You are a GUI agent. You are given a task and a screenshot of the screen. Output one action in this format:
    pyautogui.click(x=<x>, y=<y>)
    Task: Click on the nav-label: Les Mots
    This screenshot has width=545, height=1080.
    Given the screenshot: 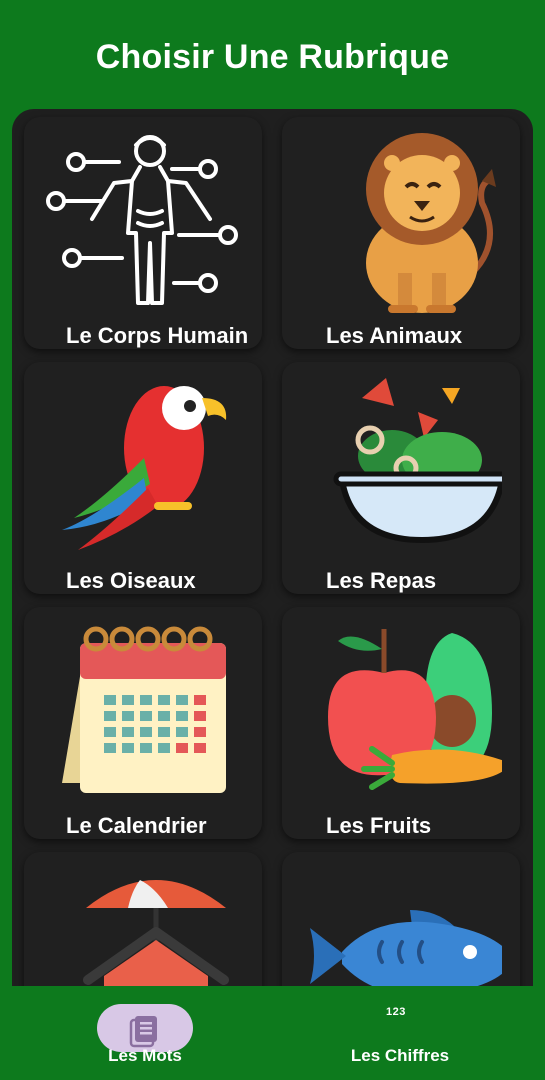 What is the action you would take?
    pyautogui.click(x=145, y=1055)
    